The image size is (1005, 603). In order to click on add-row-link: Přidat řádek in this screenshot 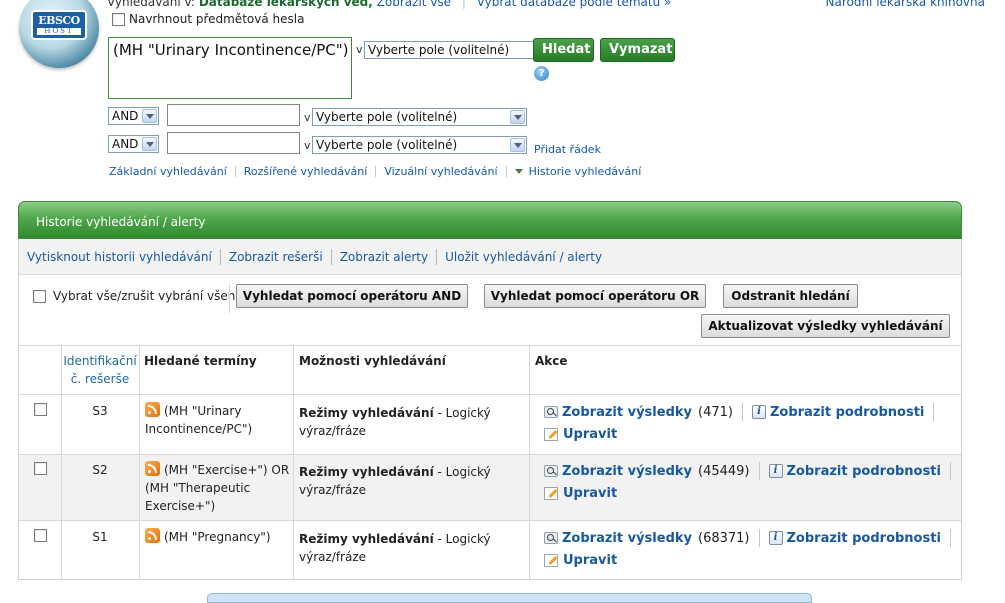, I will do `click(567, 149)`.